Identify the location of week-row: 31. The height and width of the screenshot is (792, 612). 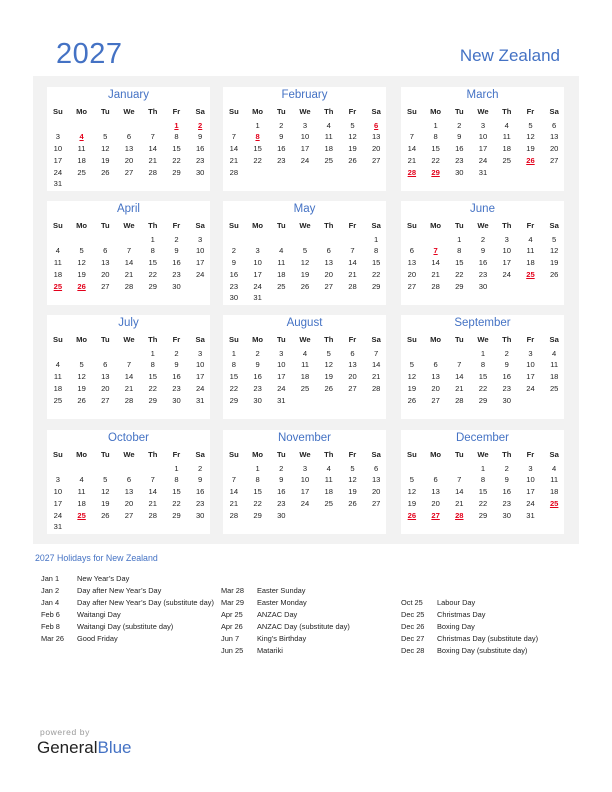
(129, 184).